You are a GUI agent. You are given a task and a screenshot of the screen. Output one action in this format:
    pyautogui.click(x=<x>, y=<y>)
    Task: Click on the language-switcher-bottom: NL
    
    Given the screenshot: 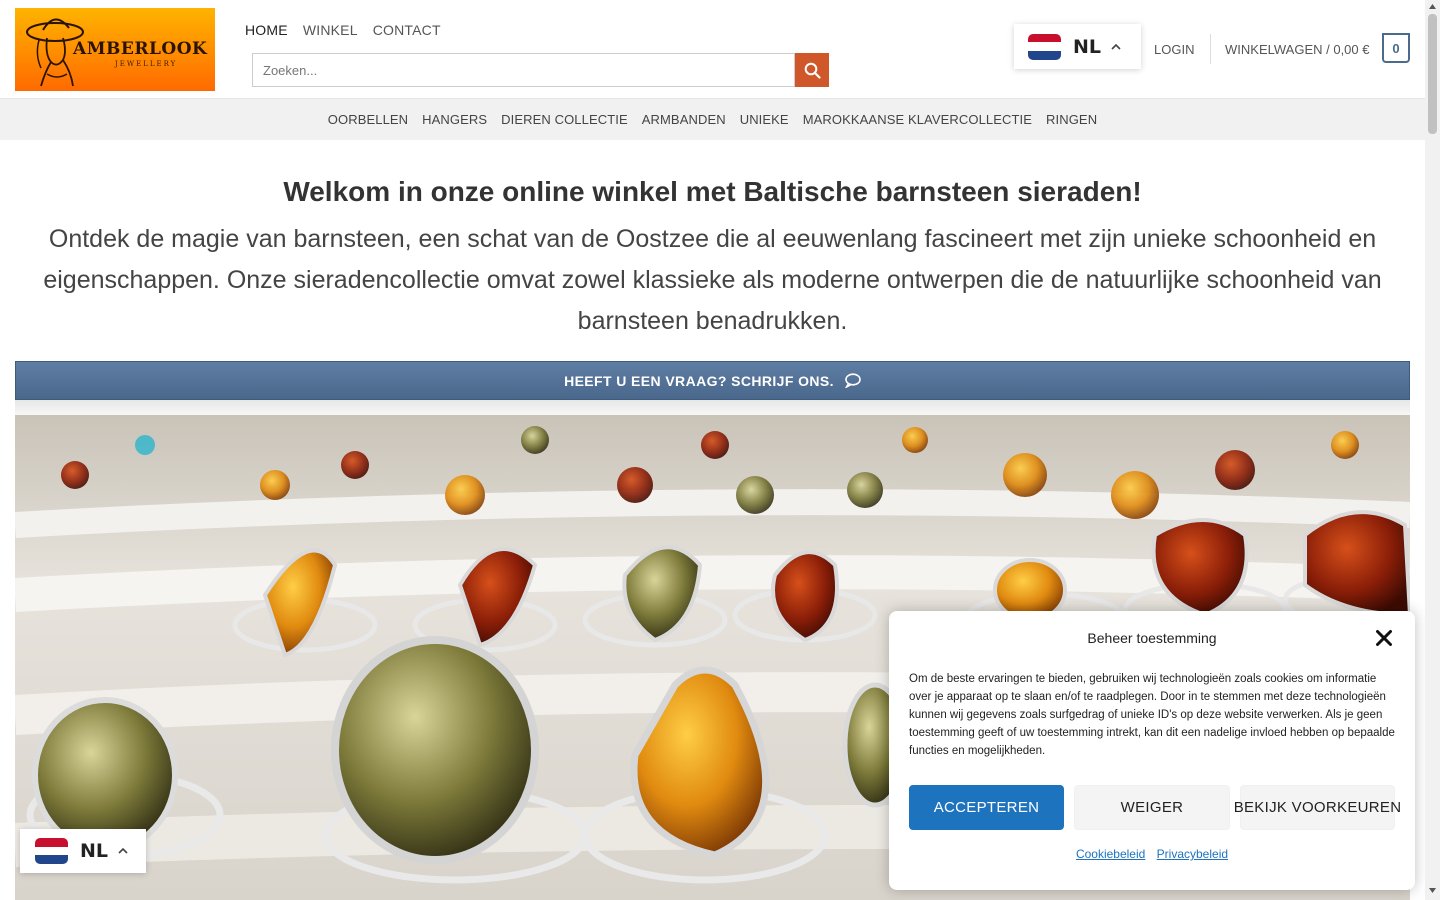 What is the action you would take?
    pyautogui.click(x=83, y=851)
    